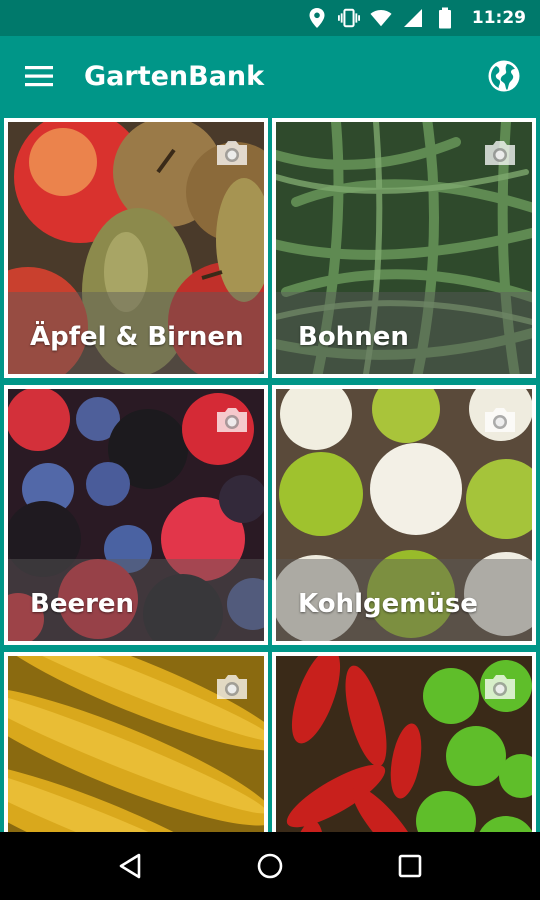 This screenshot has width=540, height=900. I want to click on recents-icon, so click(410, 866).